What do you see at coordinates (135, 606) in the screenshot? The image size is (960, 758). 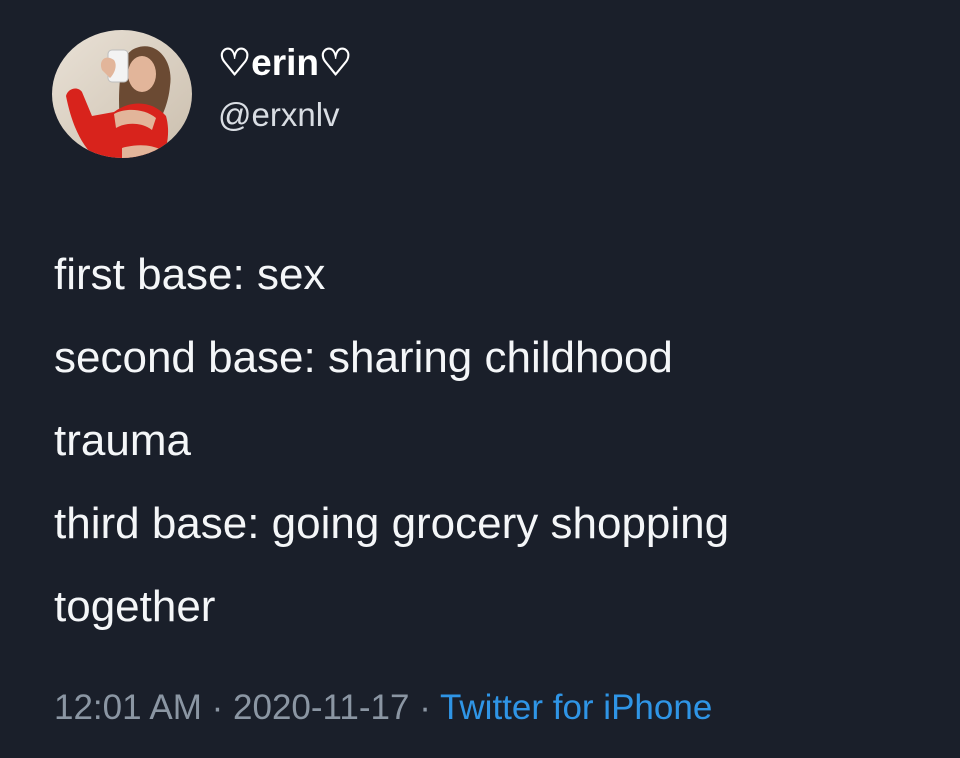 I see `tweet-text-line: together` at bounding box center [135, 606].